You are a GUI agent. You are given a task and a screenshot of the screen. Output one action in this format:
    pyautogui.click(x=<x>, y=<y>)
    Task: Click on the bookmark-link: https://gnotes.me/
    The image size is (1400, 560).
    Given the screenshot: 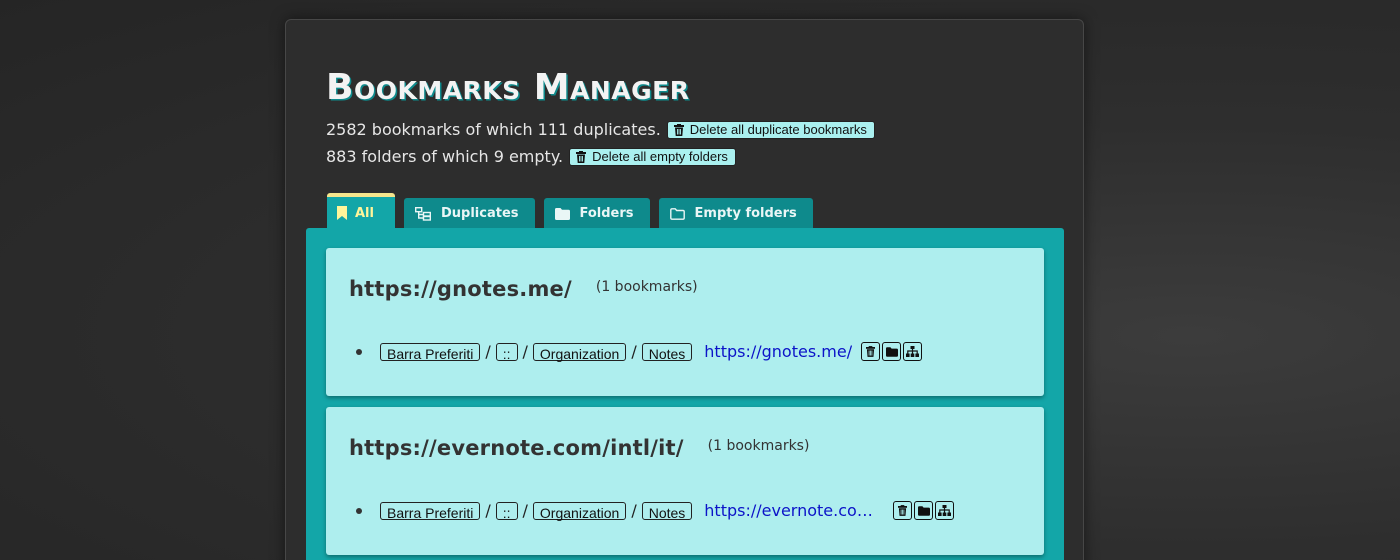 What is the action you would take?
    pyautogui.click(x=778, y=351)
    